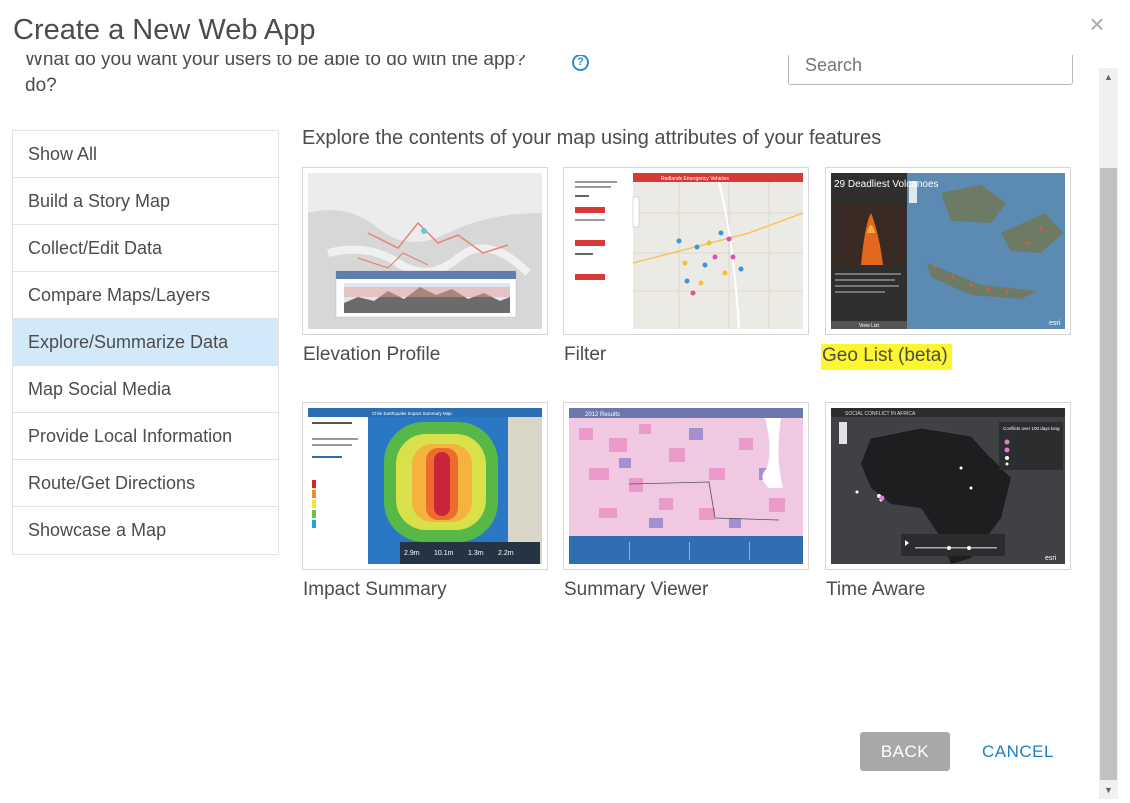  Describe the element at coordinates (41, 85) in the screenshot. I see `question-line-2: do?` at that location.